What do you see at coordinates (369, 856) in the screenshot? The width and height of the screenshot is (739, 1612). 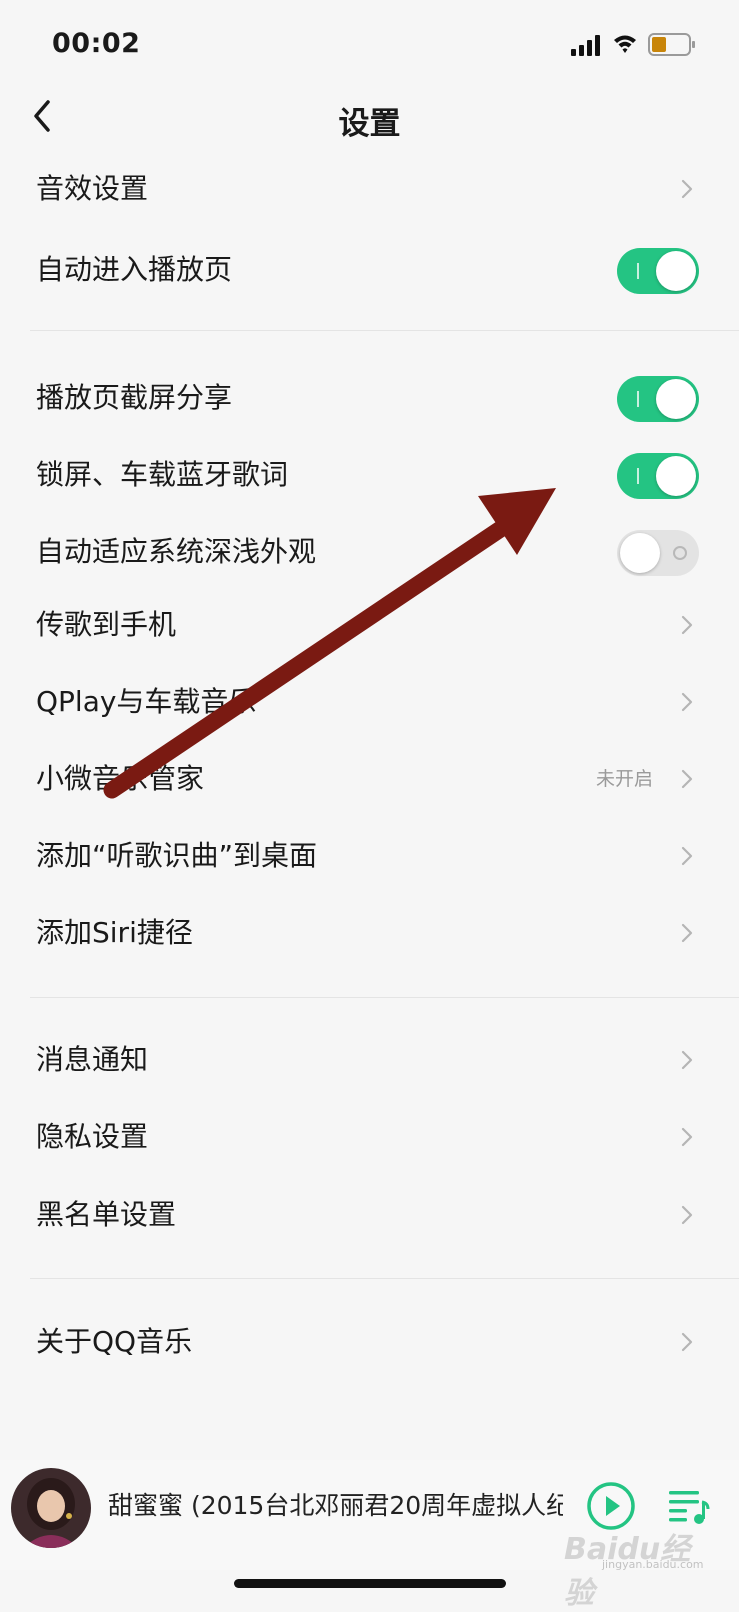 I see `add-recognize-row: 添加“听歌识曲”到桌面` at bounding box center [369, 856].